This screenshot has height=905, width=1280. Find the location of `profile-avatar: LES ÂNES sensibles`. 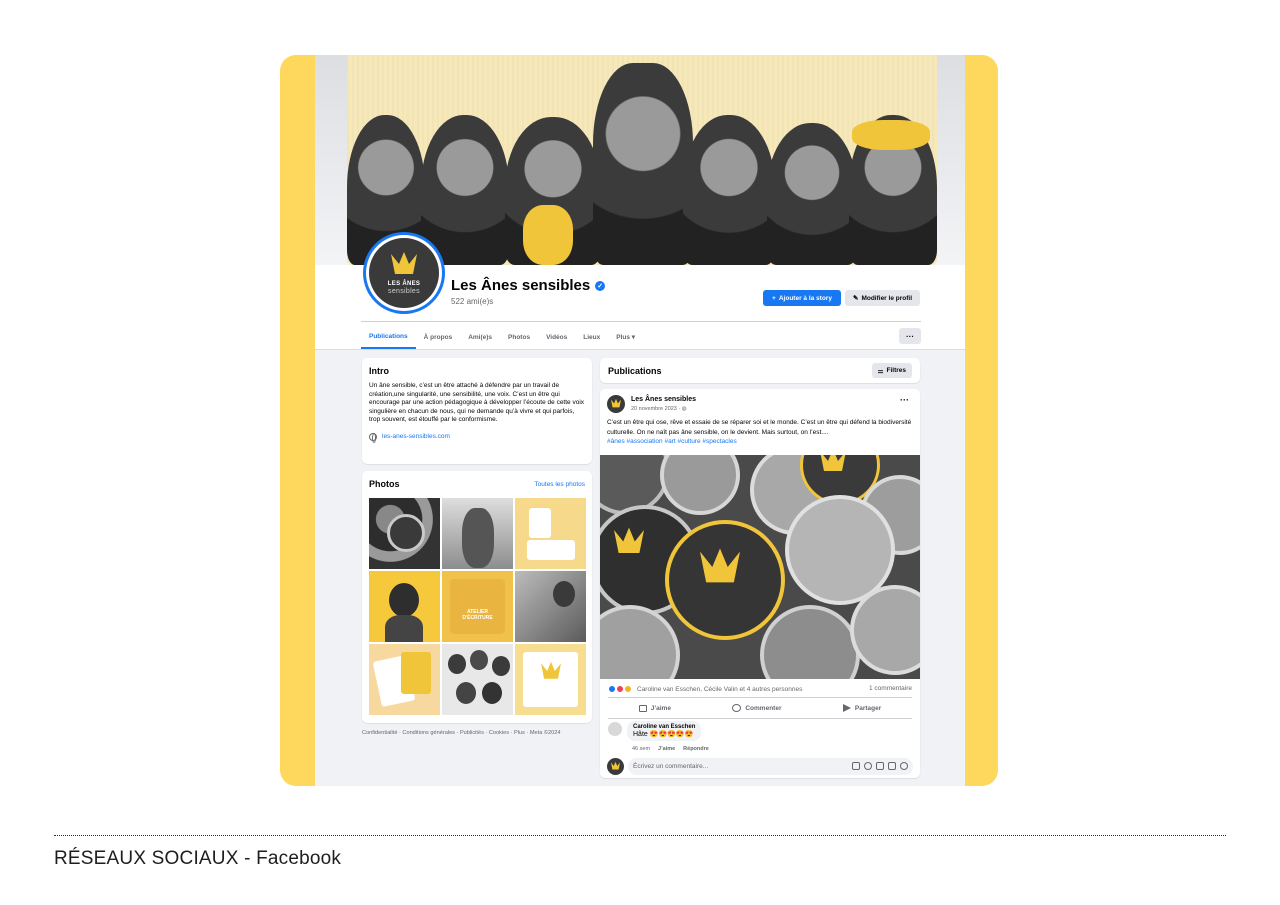

profile-avatar: LES ÂNES sensibles is located at coordinates (404, 273).